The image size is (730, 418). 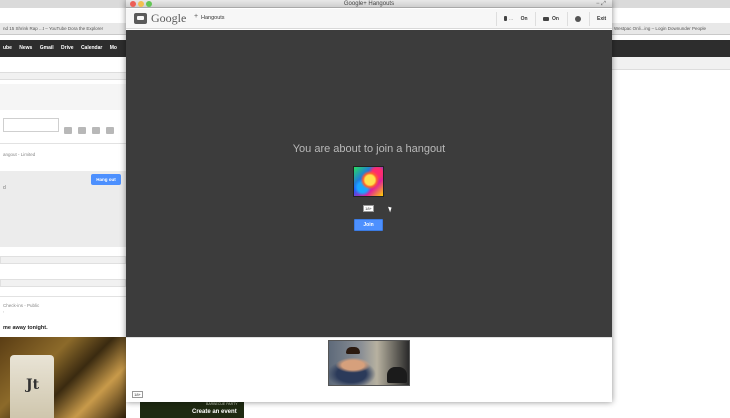 I want to click on page-header-area, so click(x=63, y=97).